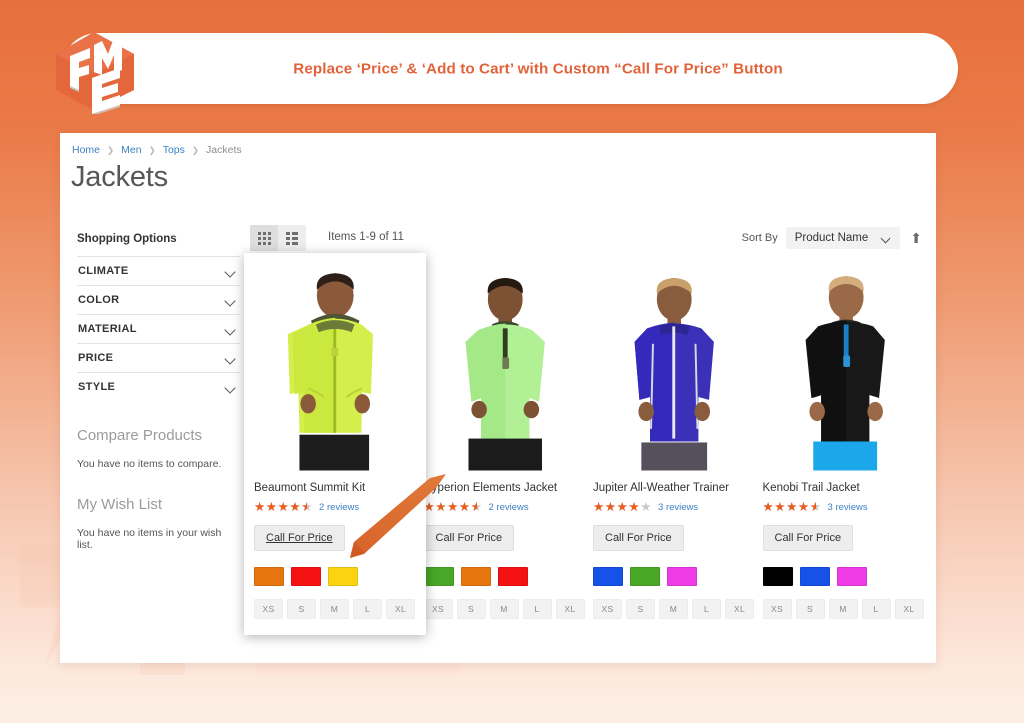 Image resolution: width=1024 pixels, height=723 pixels. Describe the element at coordinates (174, 150) in the screenshot. I see `breadcrumb-item-tops: Tops` at that location.